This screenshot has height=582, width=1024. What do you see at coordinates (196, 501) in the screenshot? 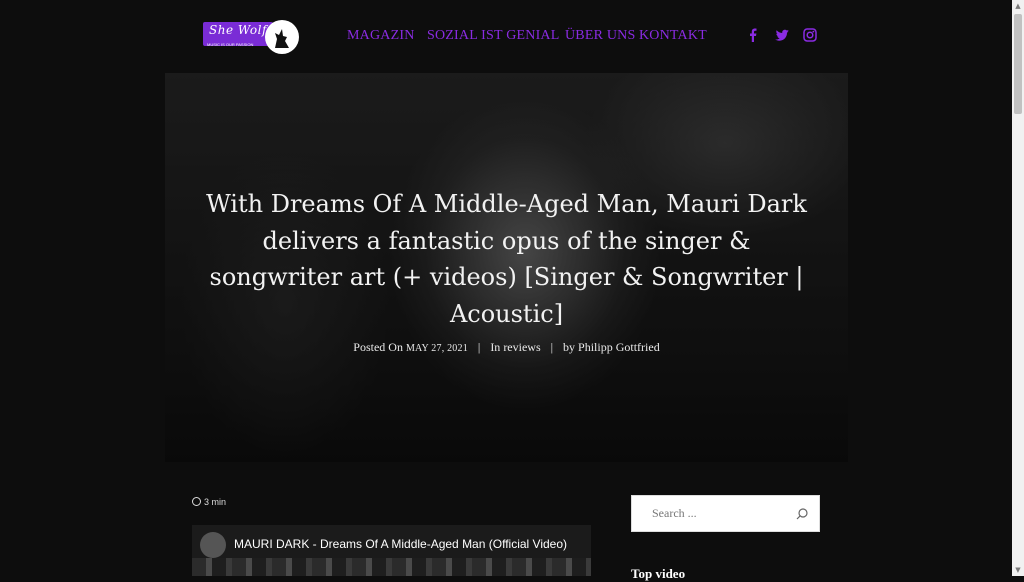
I see `clock-icon` at bounding box center [196, 501].